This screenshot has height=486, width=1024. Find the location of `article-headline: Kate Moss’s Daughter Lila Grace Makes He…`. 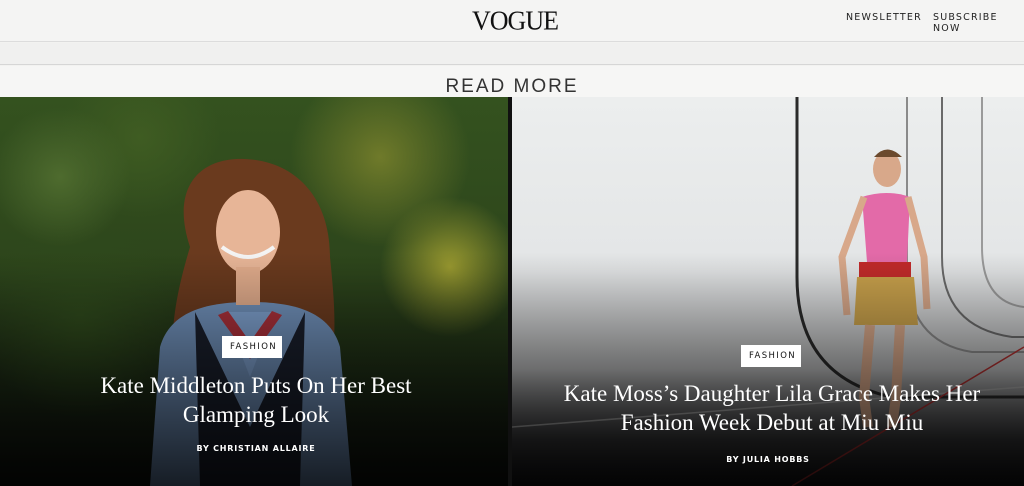

article-headline: Kate Moss’s Daughter Lila Grace Makes He… is located at coordinates (772, 408).